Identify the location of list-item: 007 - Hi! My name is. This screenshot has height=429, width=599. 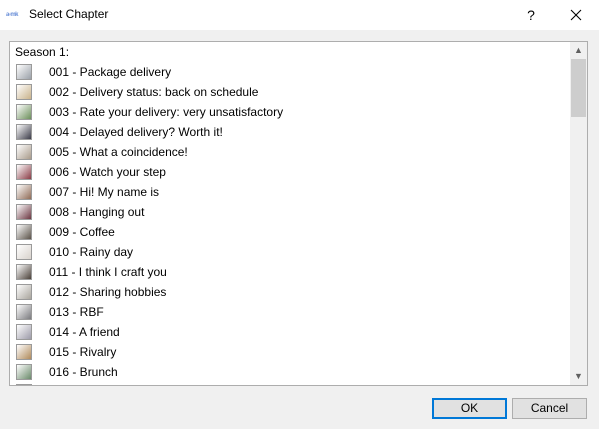
(290, 192).